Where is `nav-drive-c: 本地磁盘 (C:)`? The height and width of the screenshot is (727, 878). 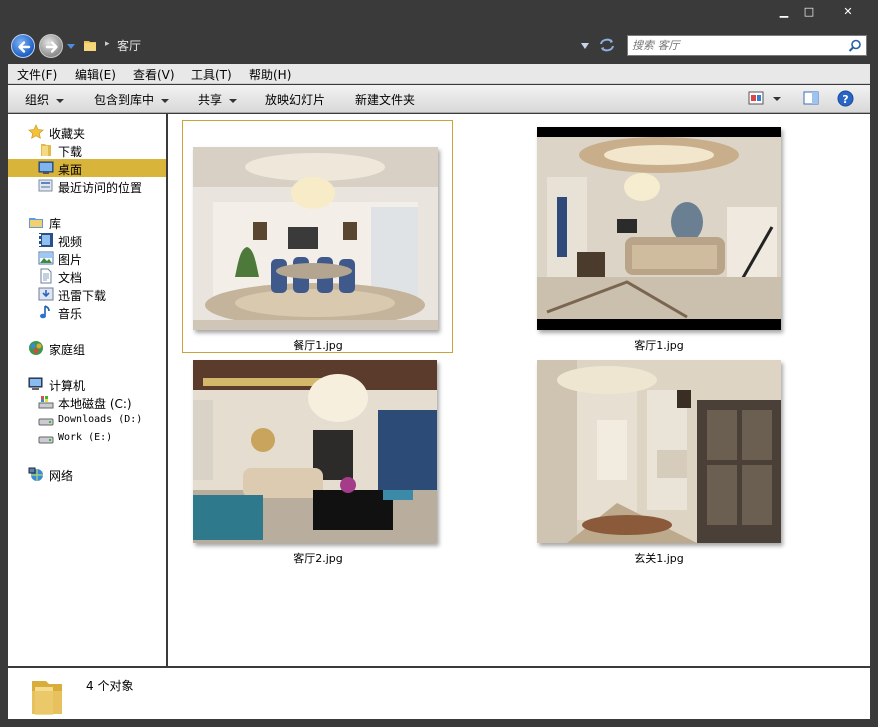
nav-drive-c: 本地磁盘 (C:) is located at coordinates (87, 402).